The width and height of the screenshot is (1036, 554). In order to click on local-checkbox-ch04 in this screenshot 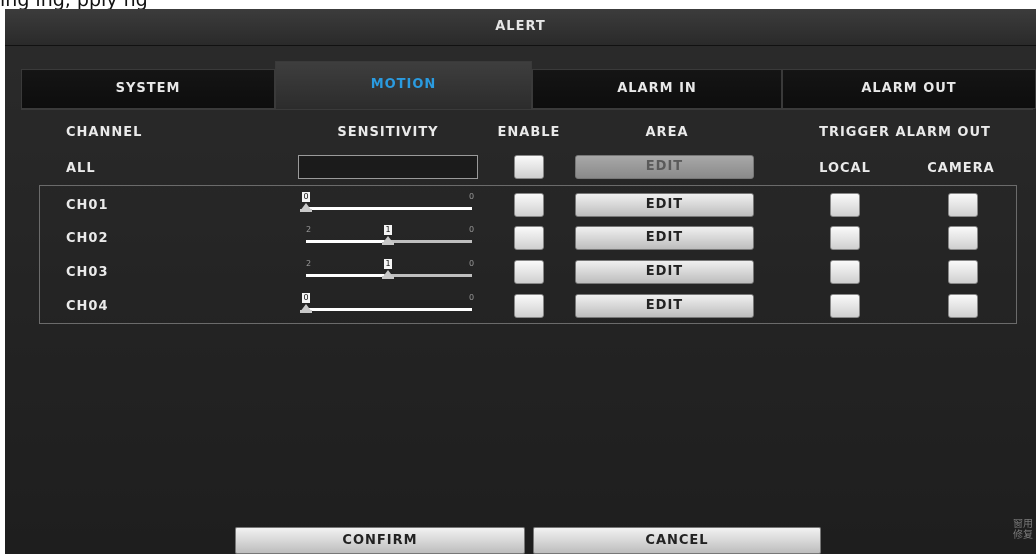, I will do `click(845, 306)`.